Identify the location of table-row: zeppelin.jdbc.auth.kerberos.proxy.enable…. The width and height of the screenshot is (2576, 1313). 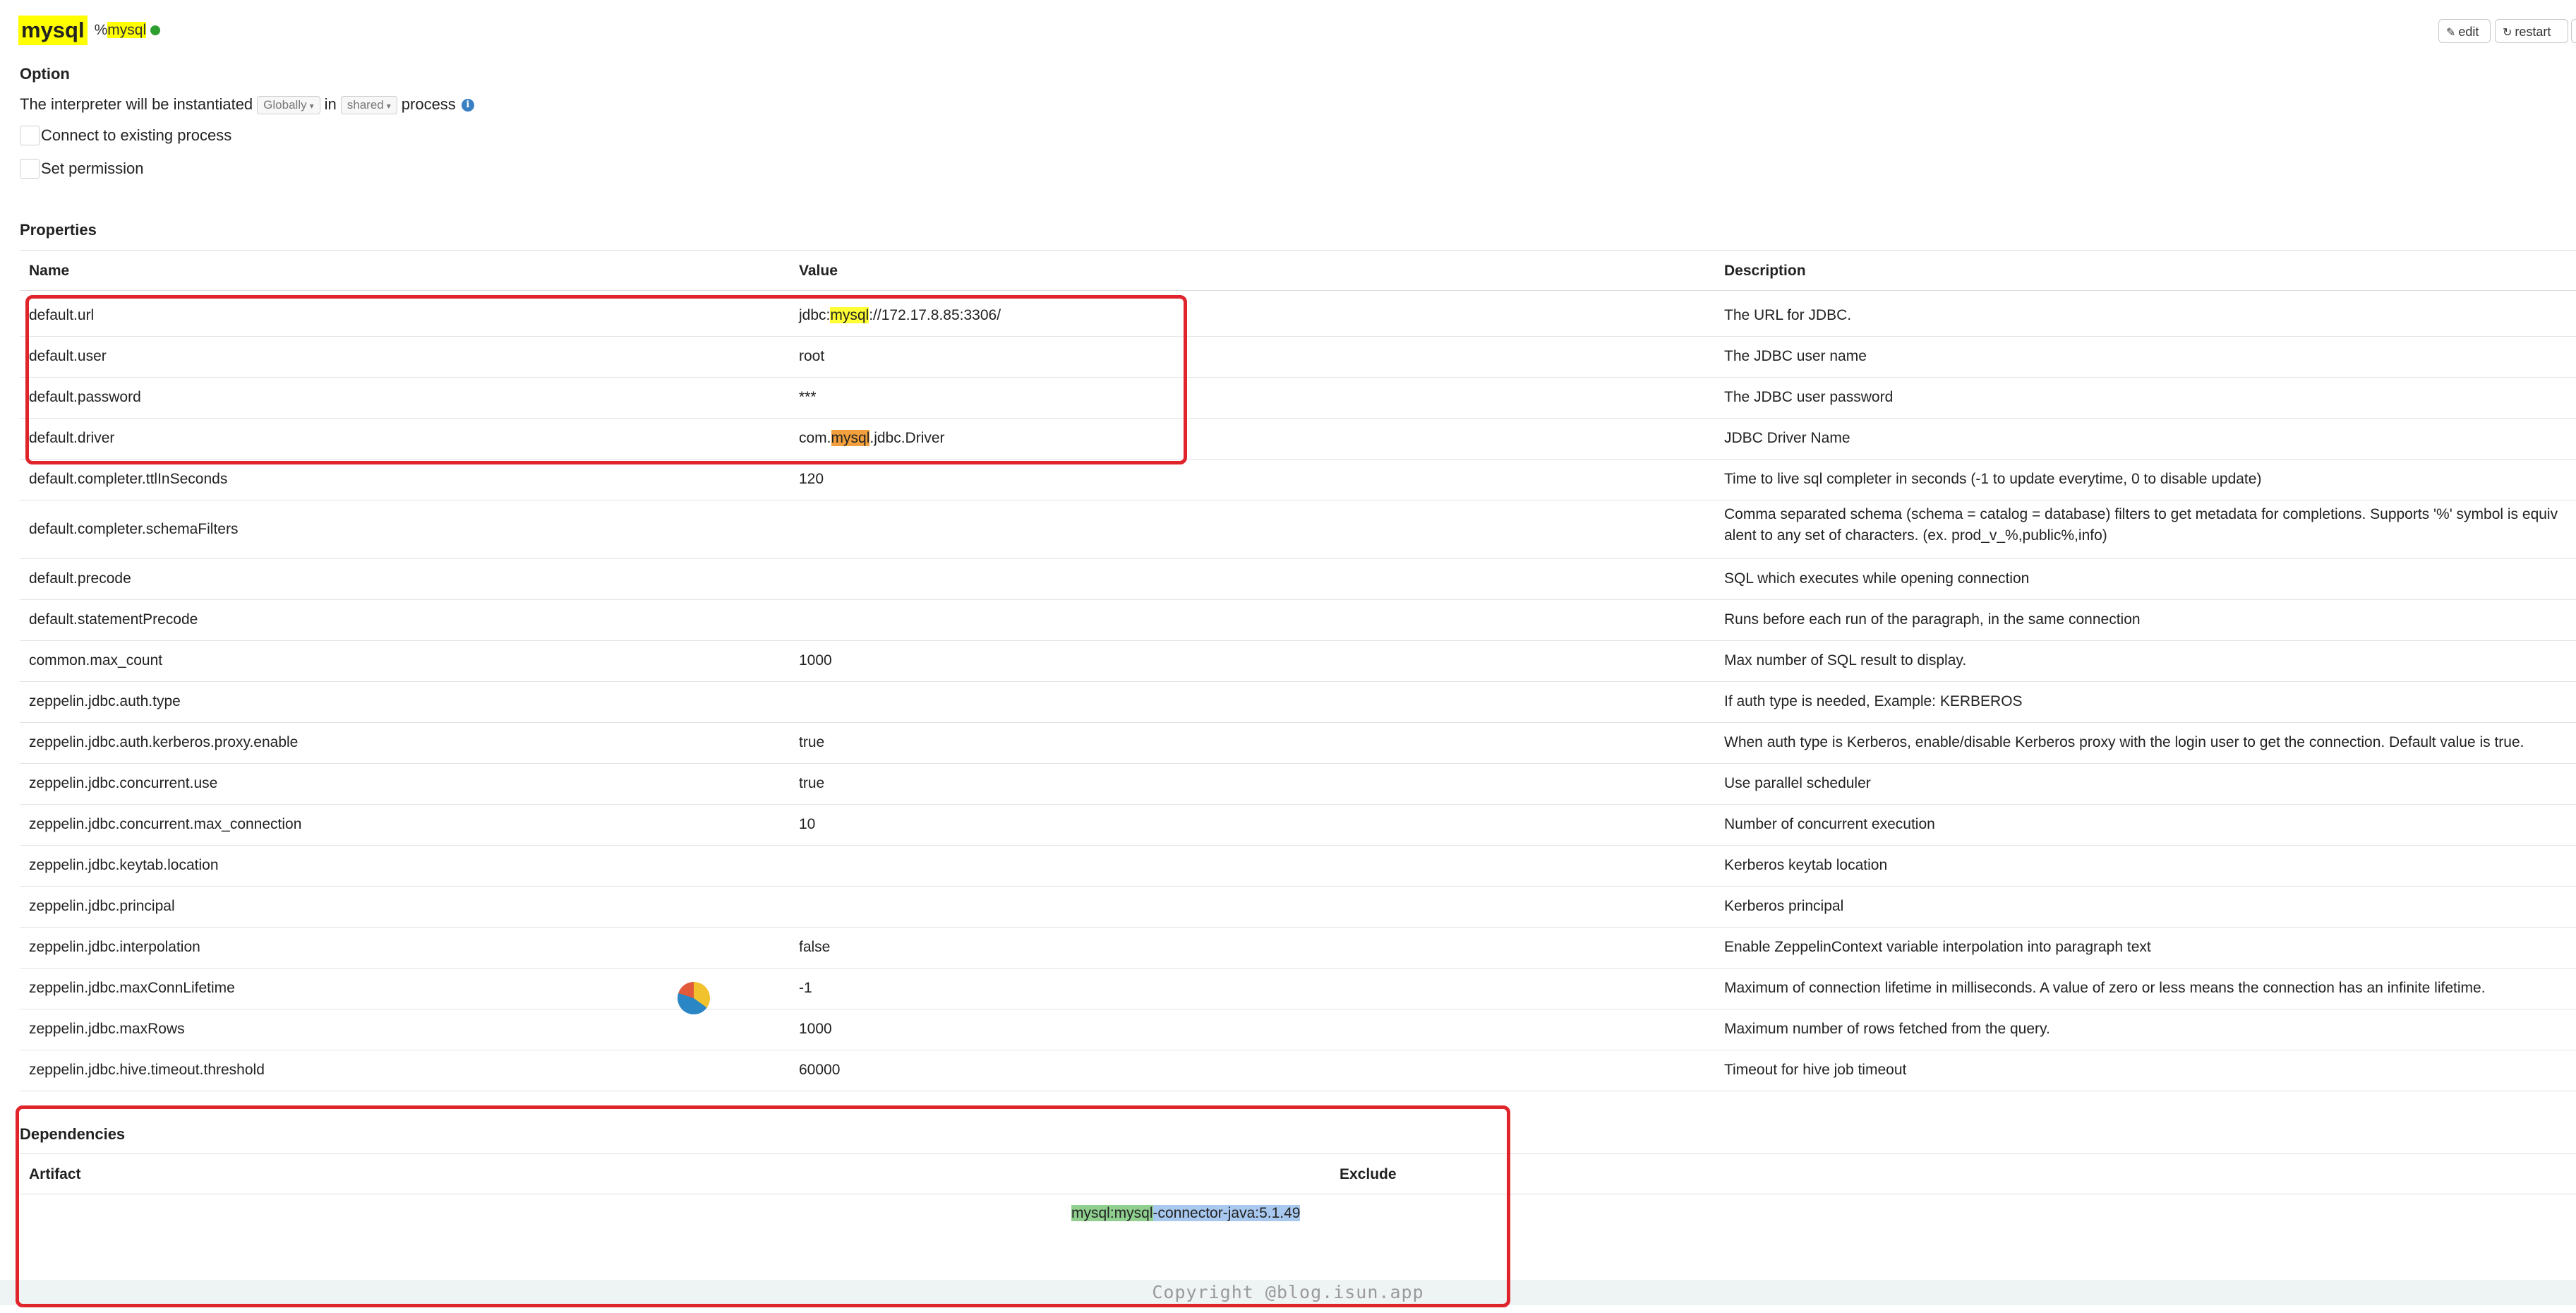
(1298, 743).